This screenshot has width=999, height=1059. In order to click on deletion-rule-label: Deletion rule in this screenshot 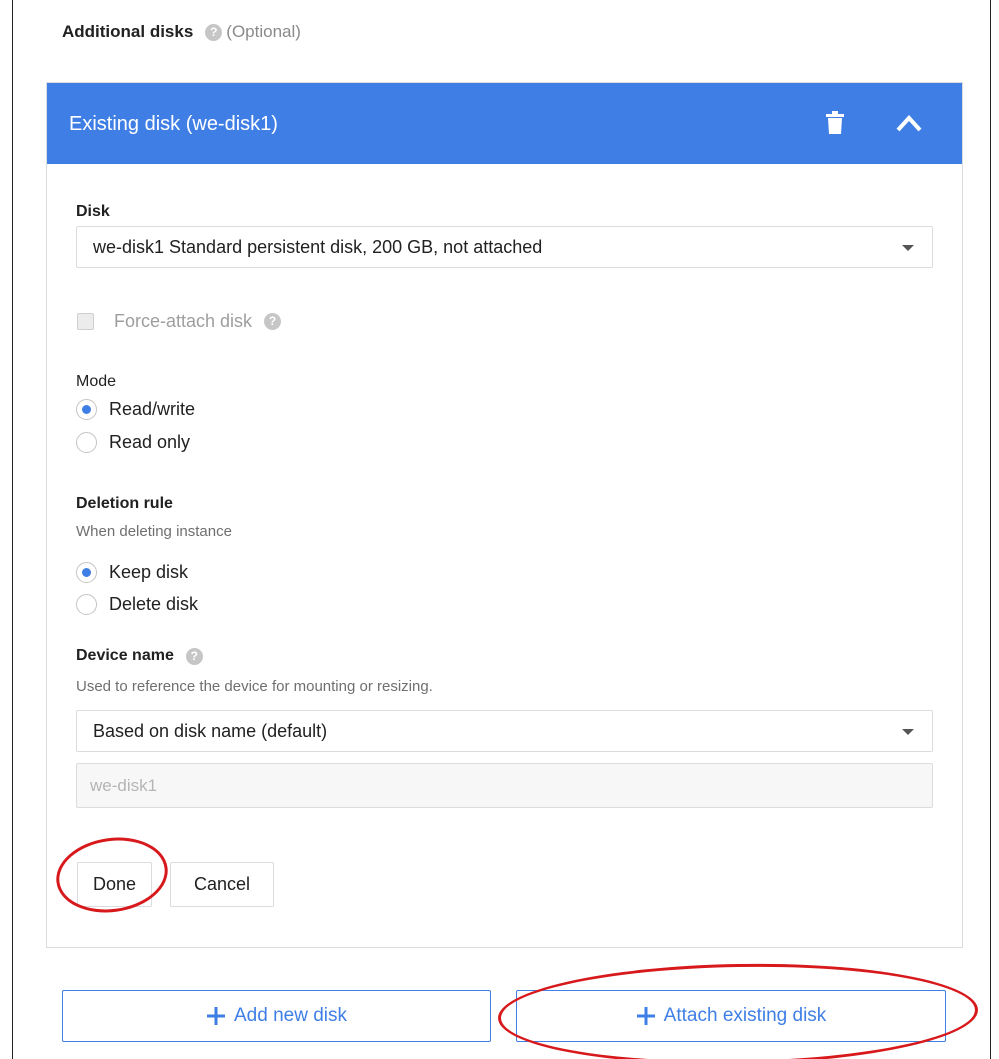, I will do `click(124, 503)`.